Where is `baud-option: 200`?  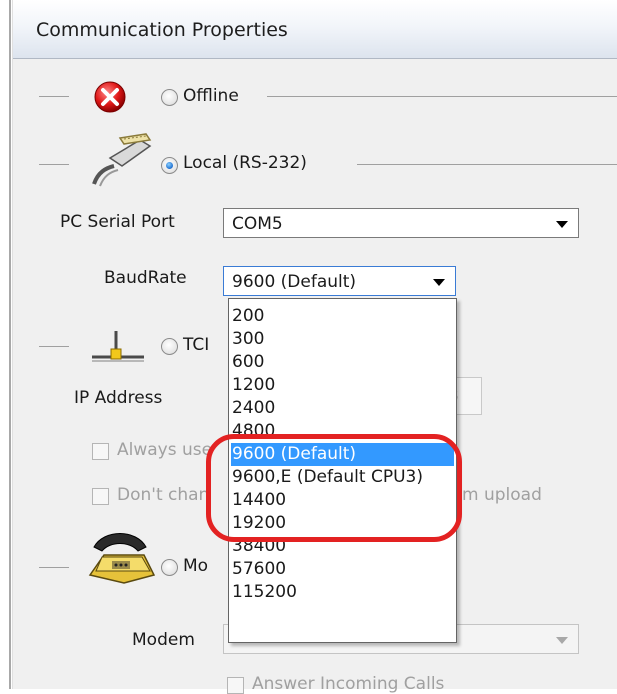 baud-option: 200 is located at coordinates (342, 316).